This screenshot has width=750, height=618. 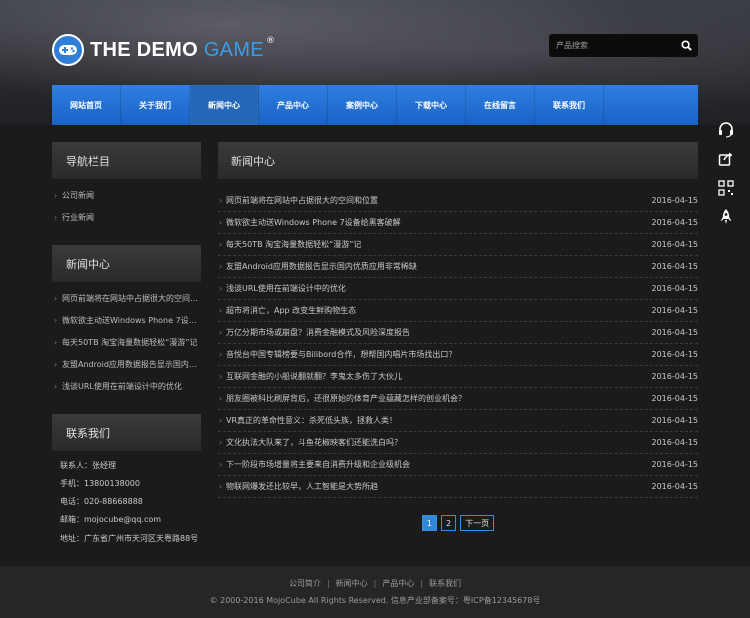 What do you see at coordinates (346, 398) in the screenshot?
I see `news-title-link: 朋友圈被科比刷屏背后，还很原始的体育产业蕴藏怎样的创业机会？` at bounding box center [346, 398].